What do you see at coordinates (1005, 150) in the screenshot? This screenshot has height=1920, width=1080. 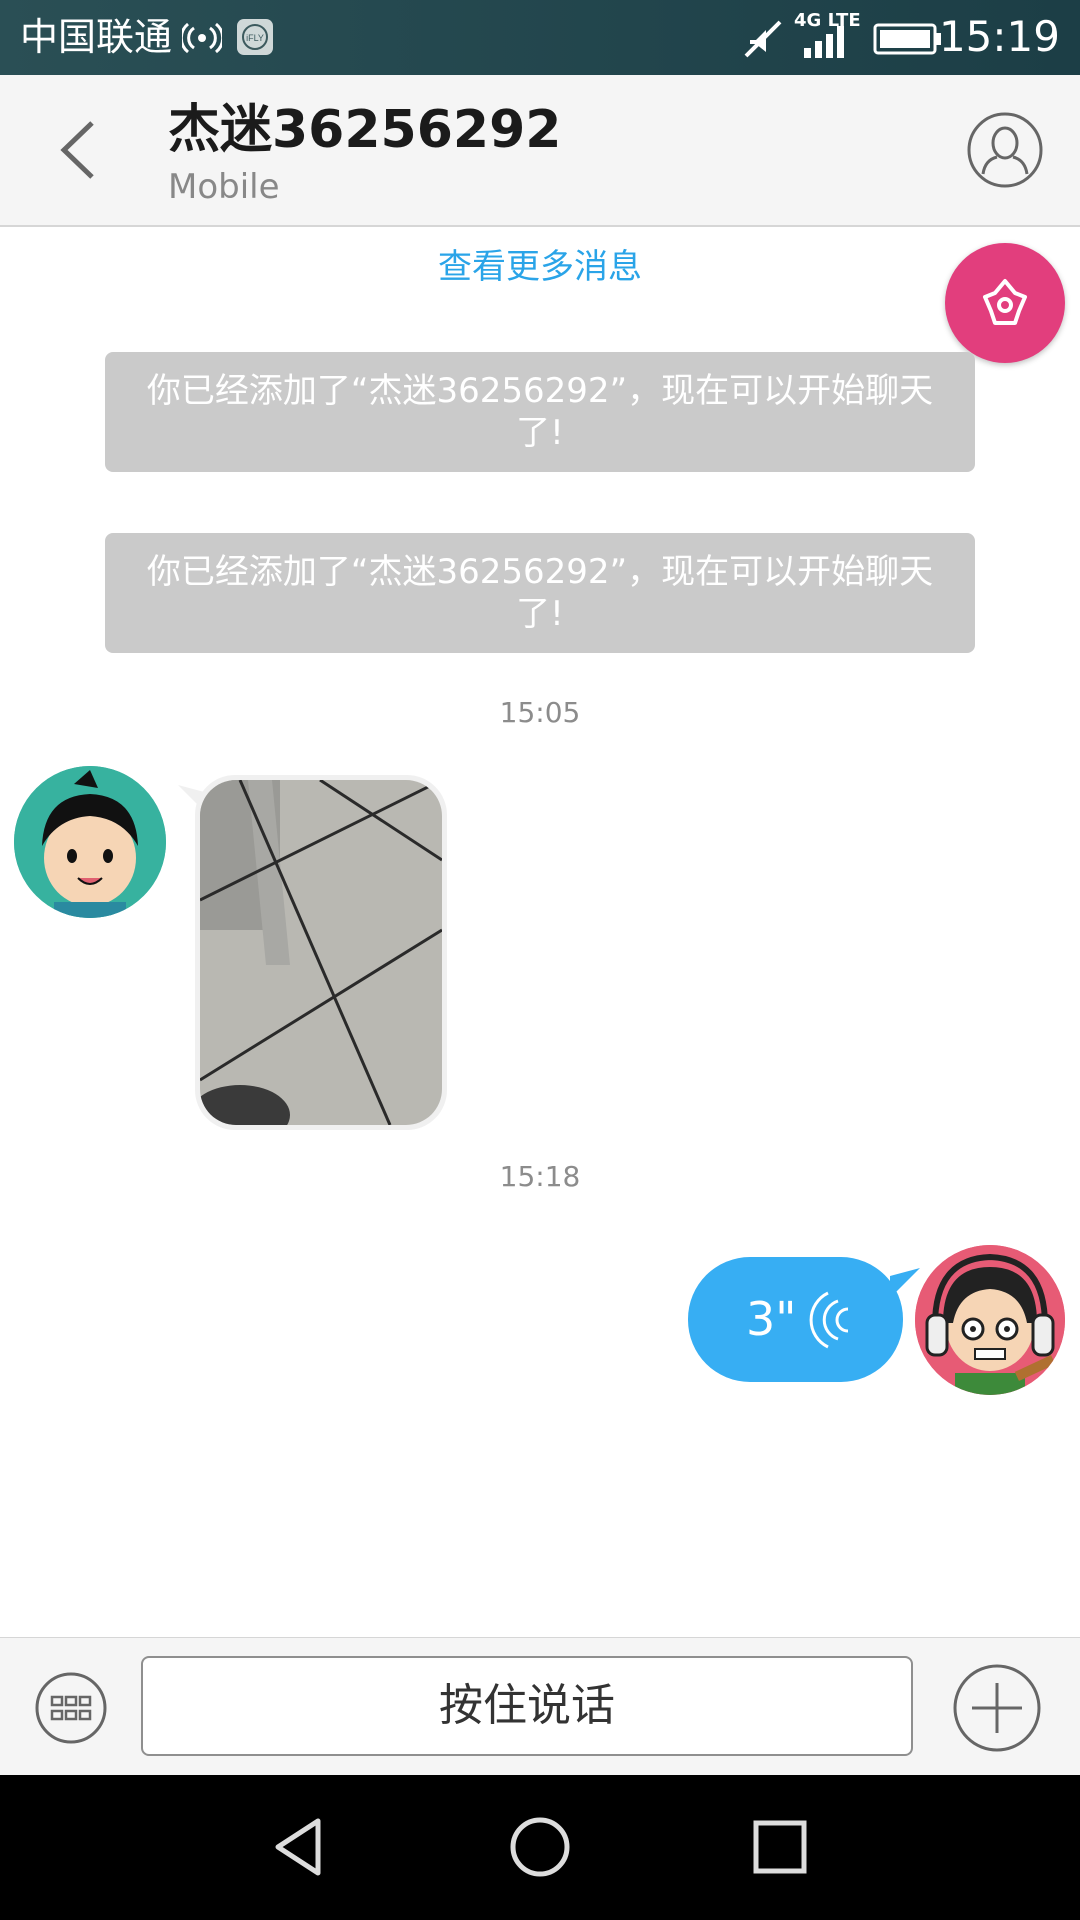 I see `profile-icon` at bounding box center [1005, 150].